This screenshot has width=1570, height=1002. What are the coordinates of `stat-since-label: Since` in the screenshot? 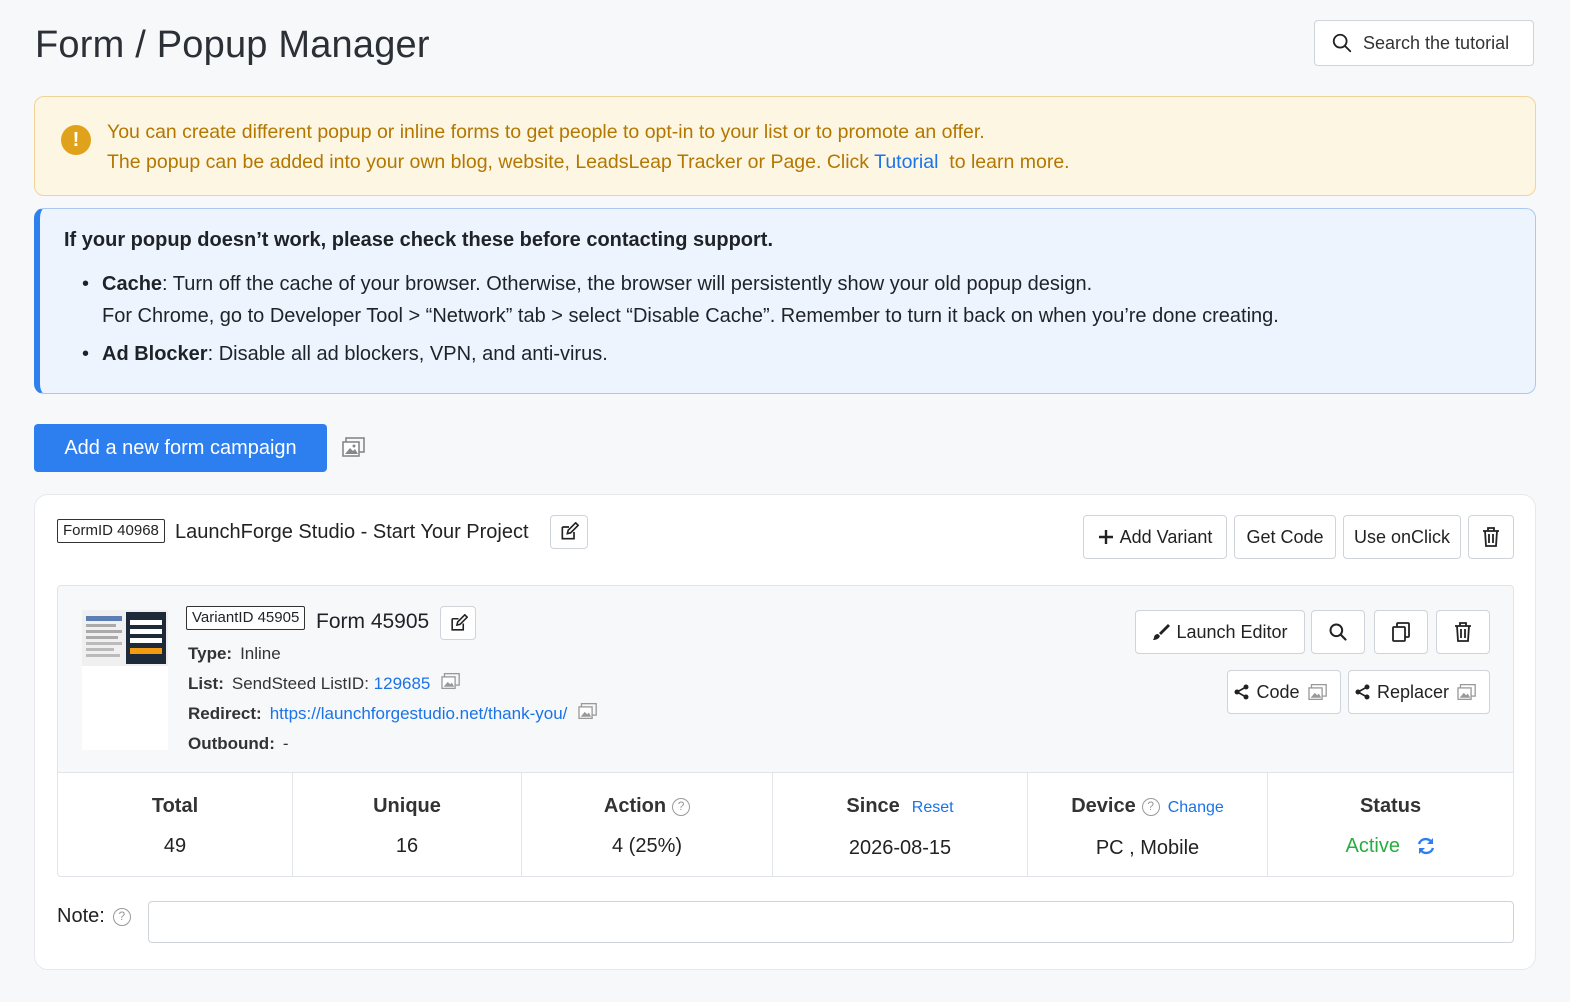 It's located at (873, 806).